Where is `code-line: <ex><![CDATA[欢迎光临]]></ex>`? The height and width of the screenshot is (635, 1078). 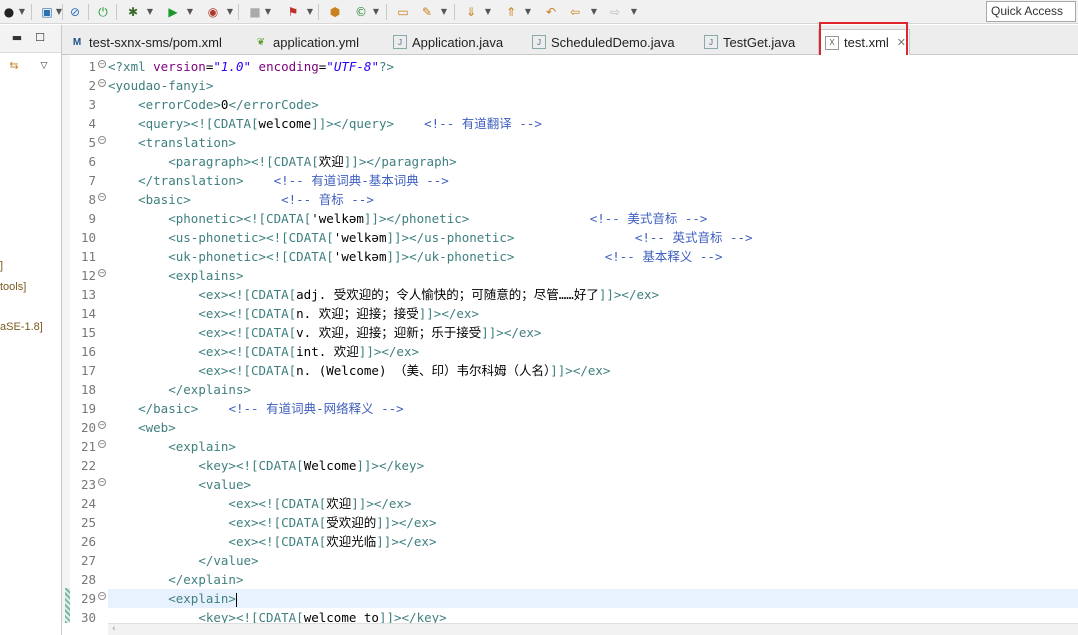
code-line: <ex><![CDATA[欢迎光临]]></ex> is located at coordinates (272, 541).